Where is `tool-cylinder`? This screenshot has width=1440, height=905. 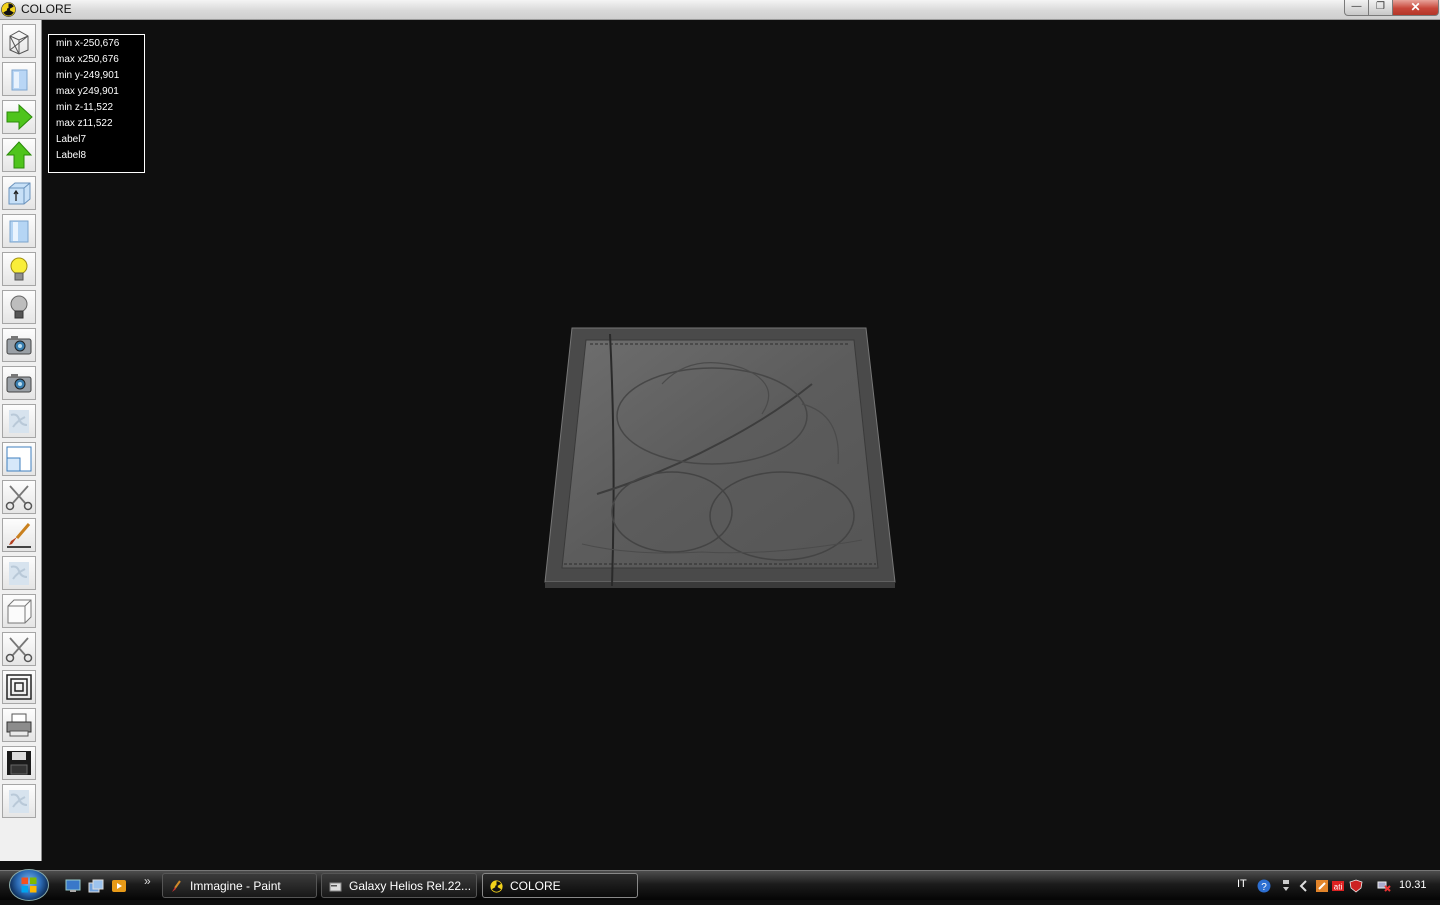 tool-cylinder is located at coordinates (19, 231).